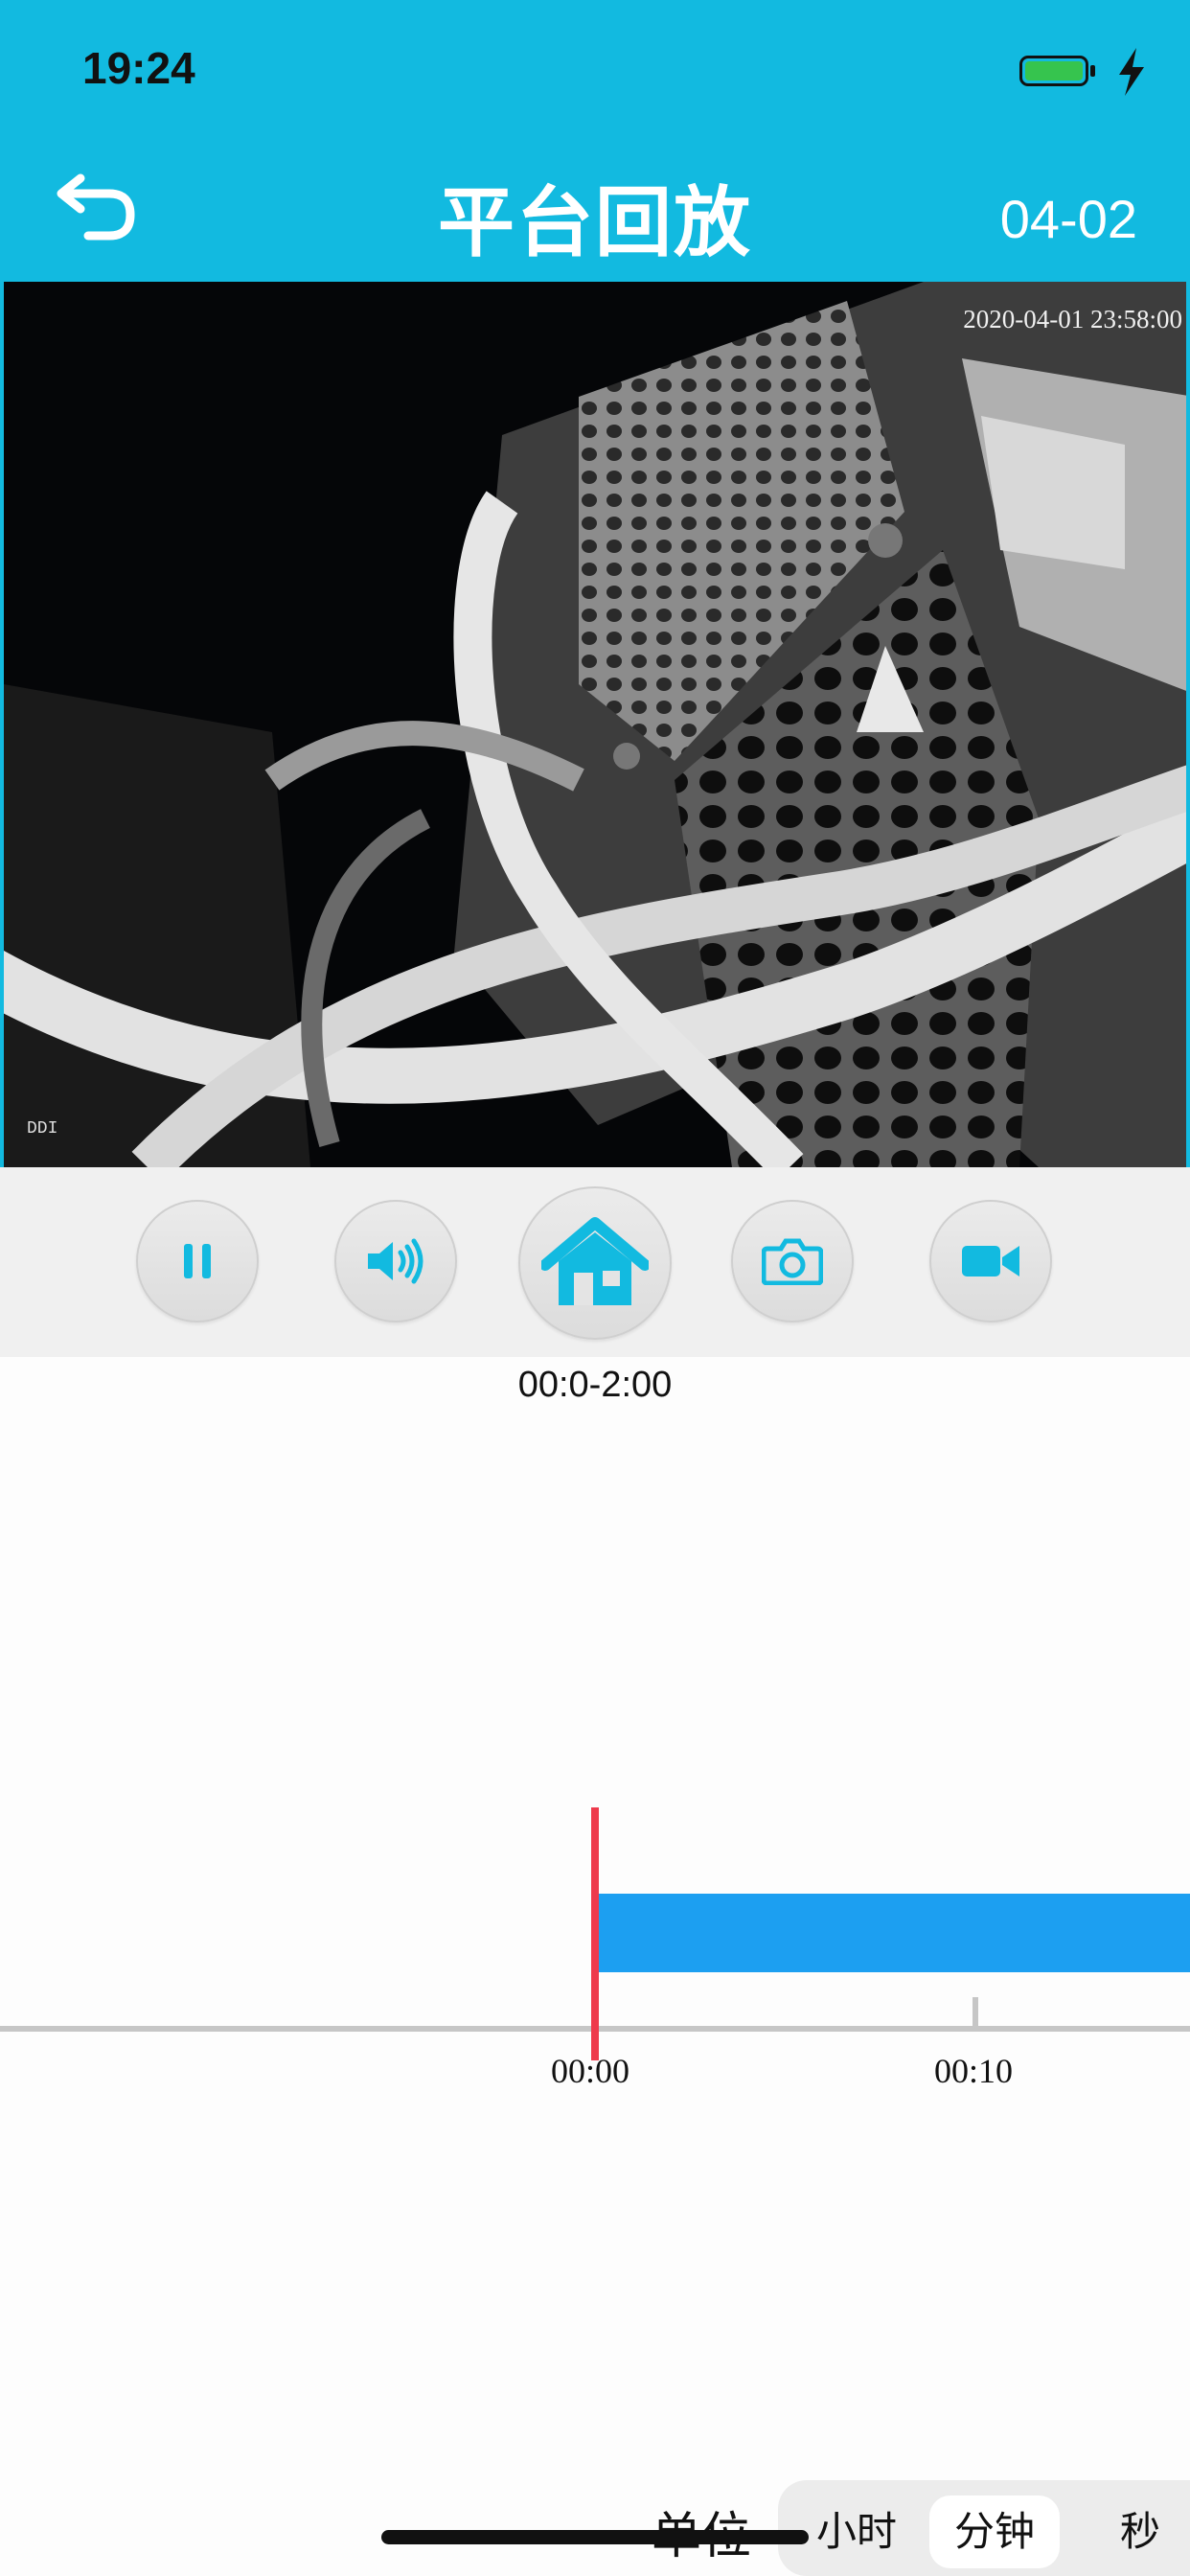  I want to click on unit-option-hour: 小时, so click(857, 2532).